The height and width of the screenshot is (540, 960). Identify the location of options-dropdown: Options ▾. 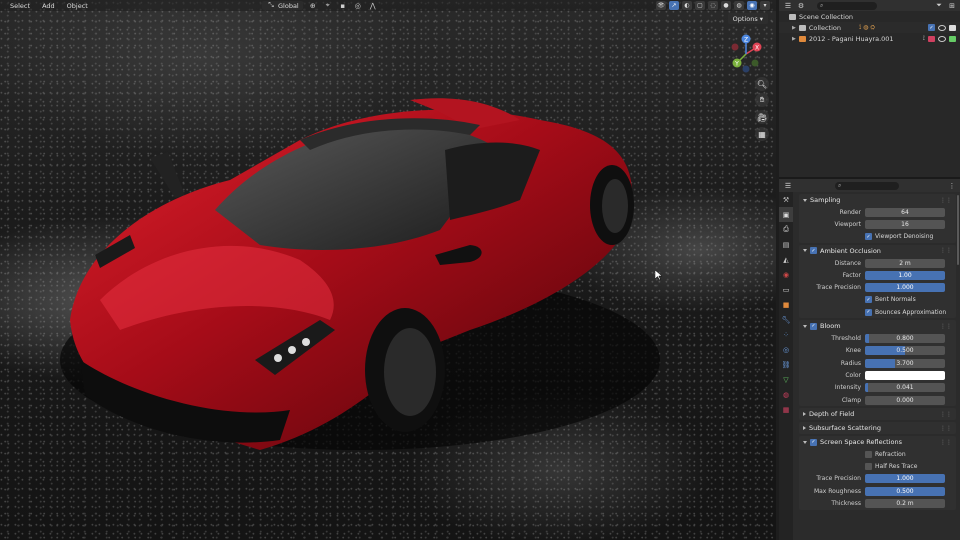
(747, 18).